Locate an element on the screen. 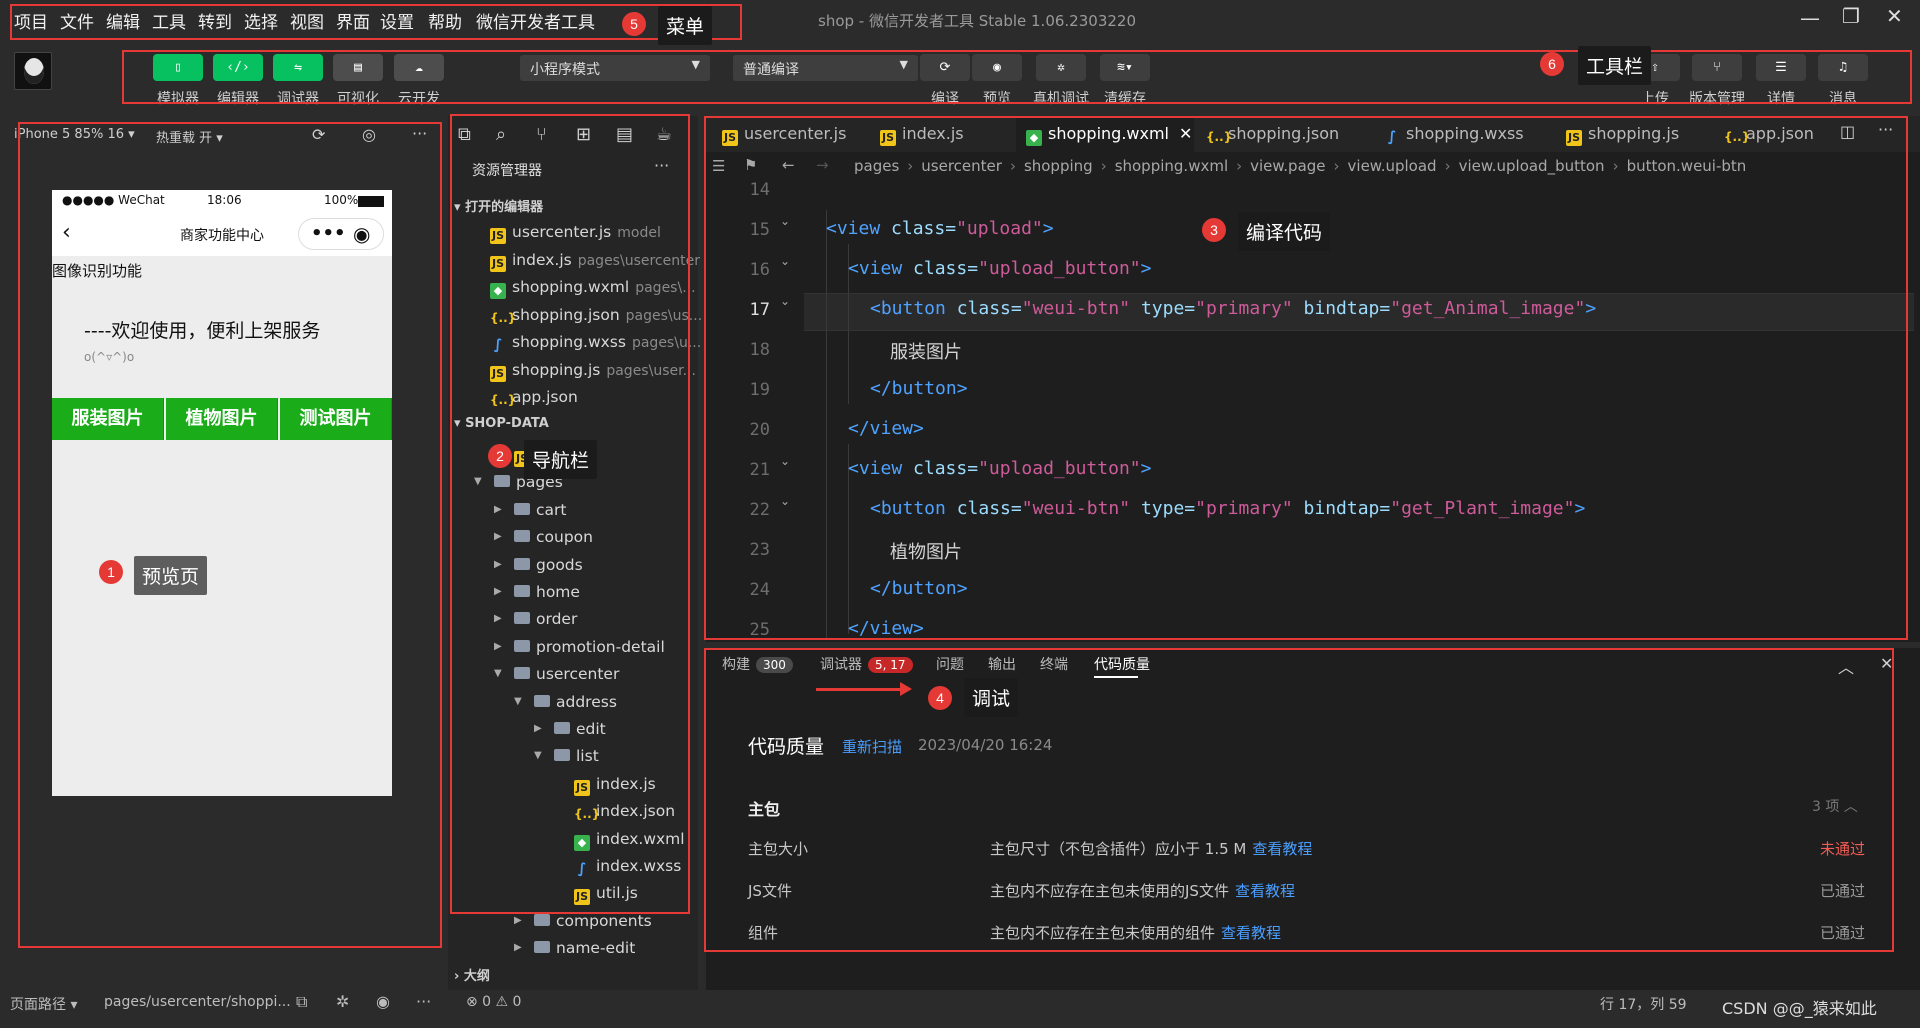 The width and height of the screenshot is (1920, 1028). remote-debug-icon: ✲ is located at coordinates (1061, 67).